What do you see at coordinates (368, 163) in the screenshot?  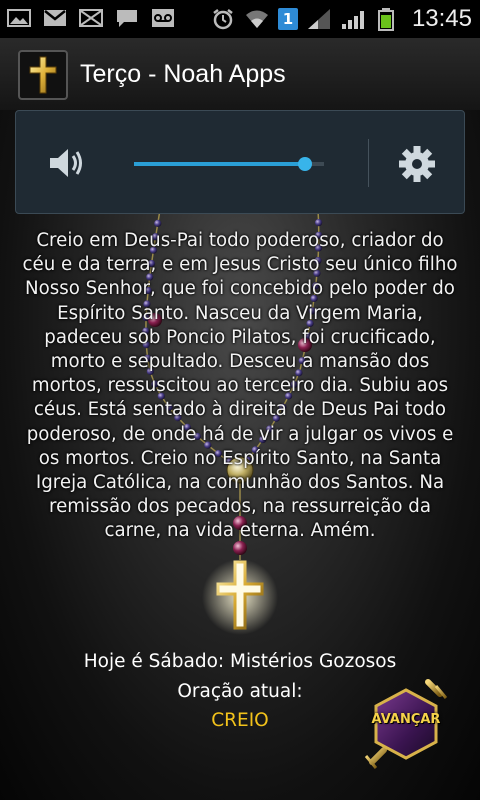 I see `divider` at bounding box center [368, 163].